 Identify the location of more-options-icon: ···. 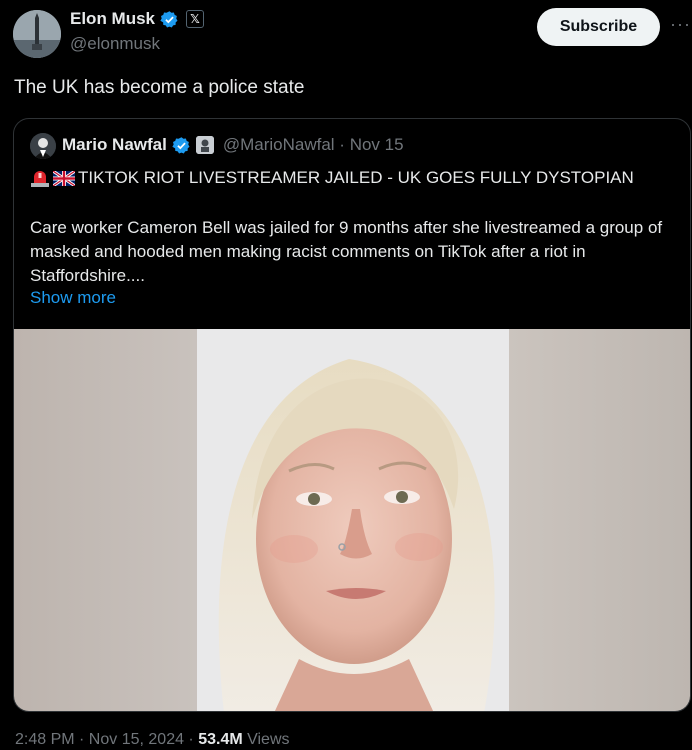
(680, 24).